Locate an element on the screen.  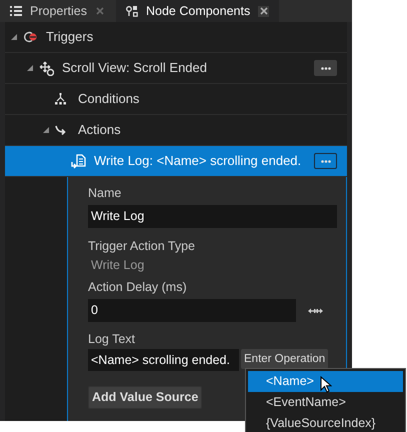
tree-item: Scroll View: Scroll Ended is located at coordinates (176, 68).